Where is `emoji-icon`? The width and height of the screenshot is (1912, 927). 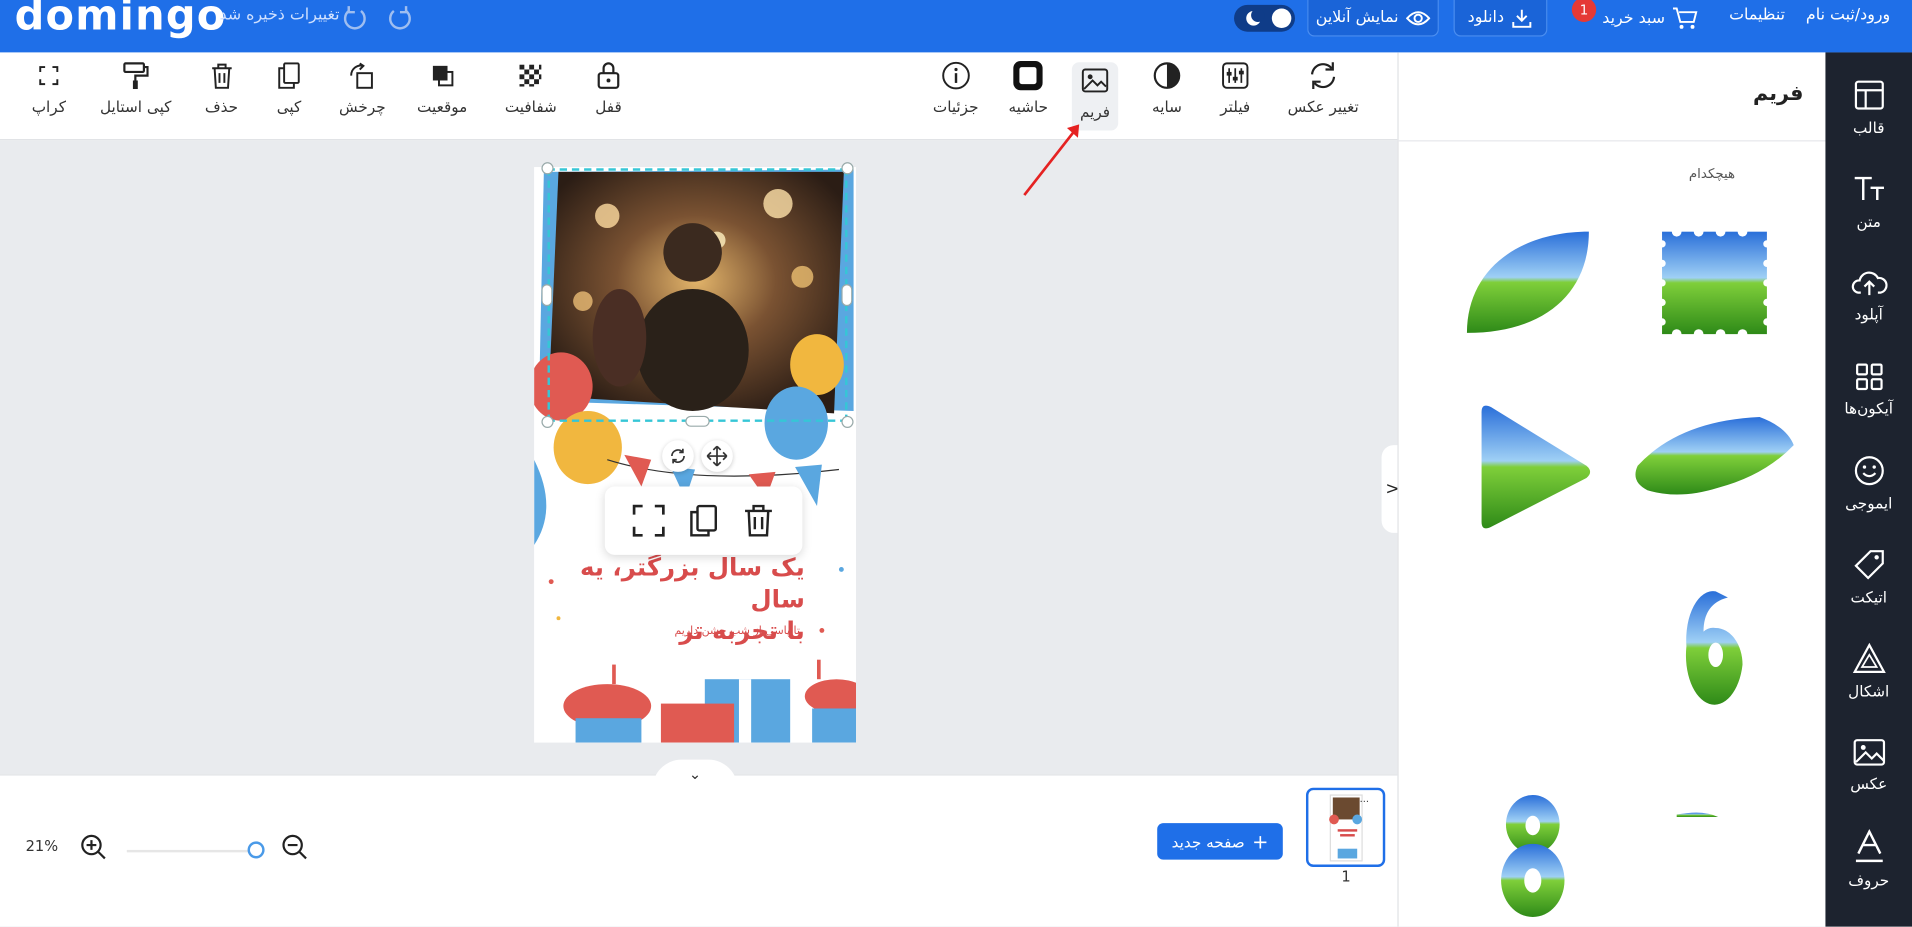
emoji-icon is located at coordinates (1869, 470).